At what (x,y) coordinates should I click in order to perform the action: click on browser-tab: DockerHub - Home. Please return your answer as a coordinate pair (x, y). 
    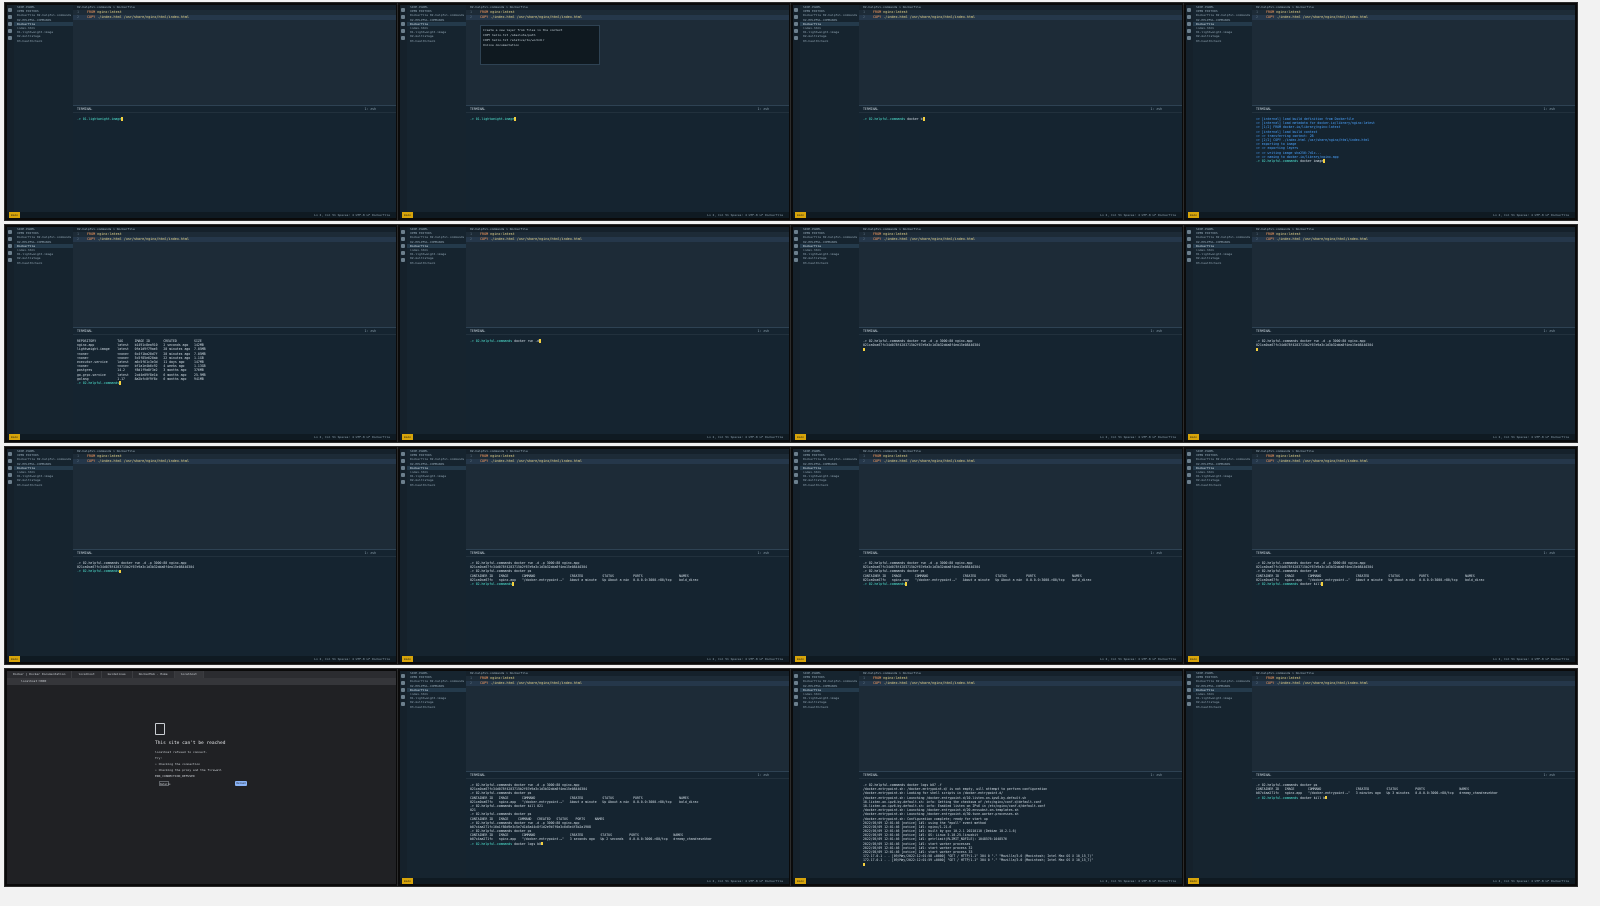
    Looking at the image, I should click on (154, 674).